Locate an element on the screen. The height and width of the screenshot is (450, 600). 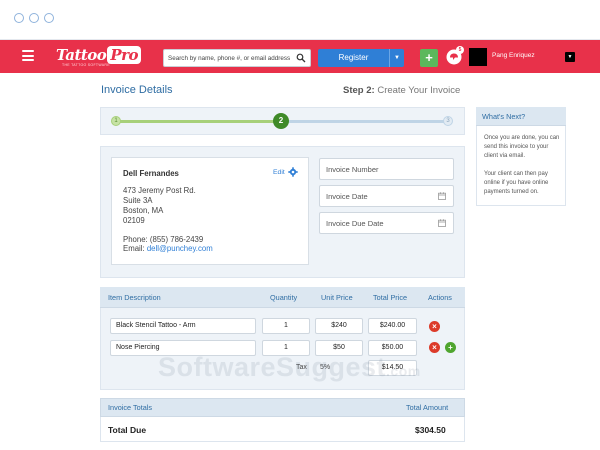
search-icon is located at coordinates (301, 58).